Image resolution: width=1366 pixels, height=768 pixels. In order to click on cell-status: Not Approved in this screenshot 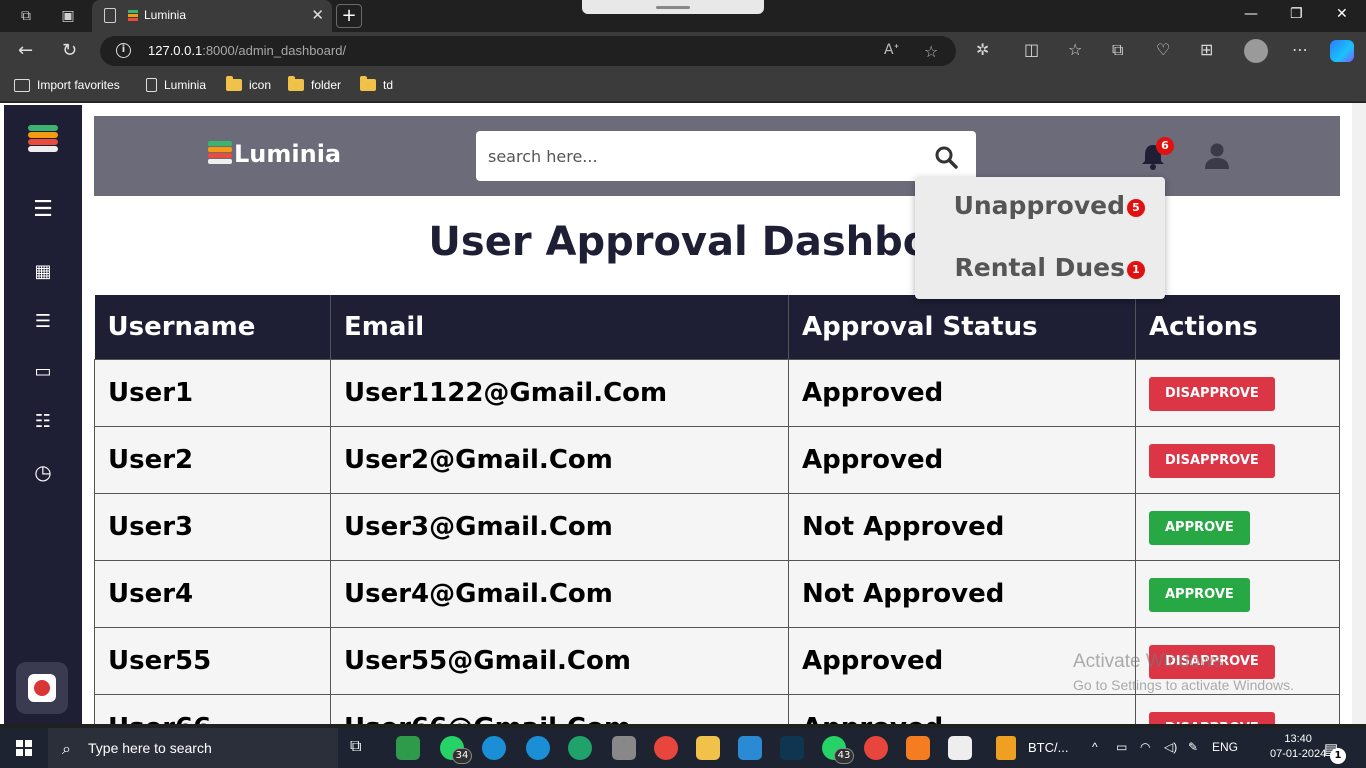, I will do `click(962, 593)`.